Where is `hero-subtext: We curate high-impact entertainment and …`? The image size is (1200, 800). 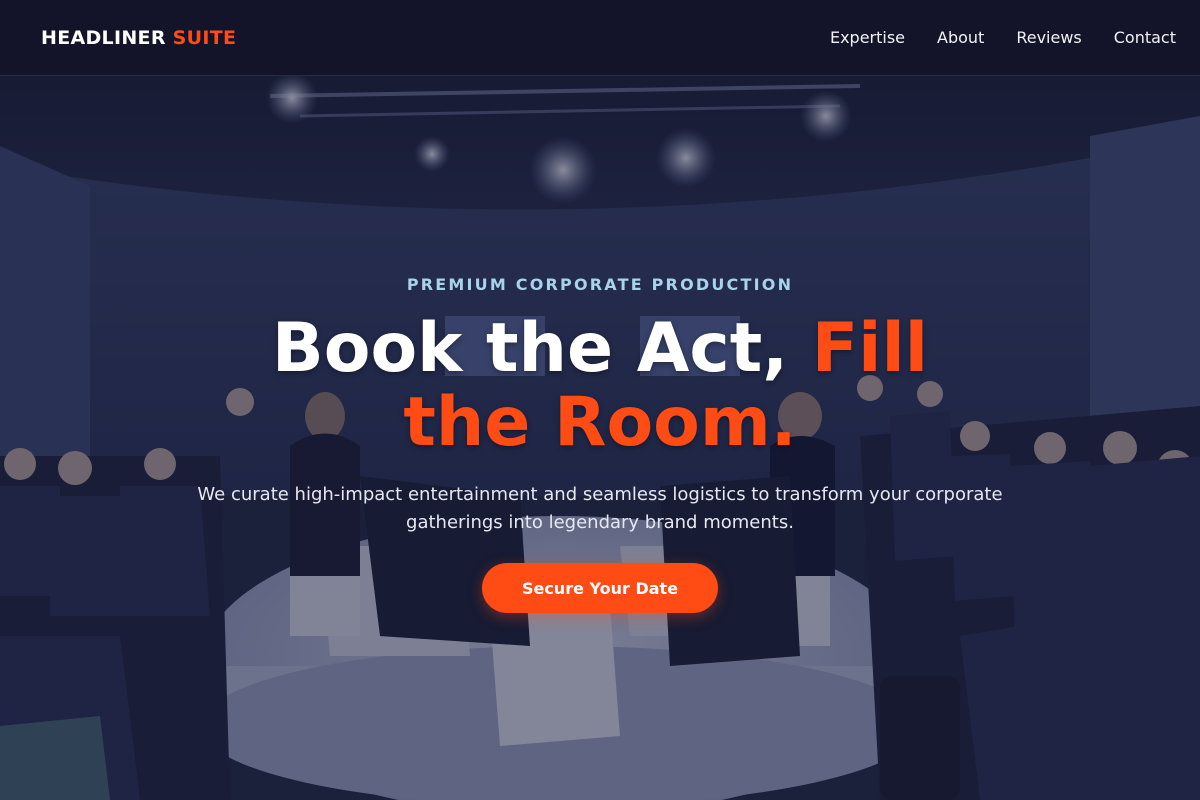
hero-subtext: We curate high-impact entertainment and … is located at coordinates (600, 508).